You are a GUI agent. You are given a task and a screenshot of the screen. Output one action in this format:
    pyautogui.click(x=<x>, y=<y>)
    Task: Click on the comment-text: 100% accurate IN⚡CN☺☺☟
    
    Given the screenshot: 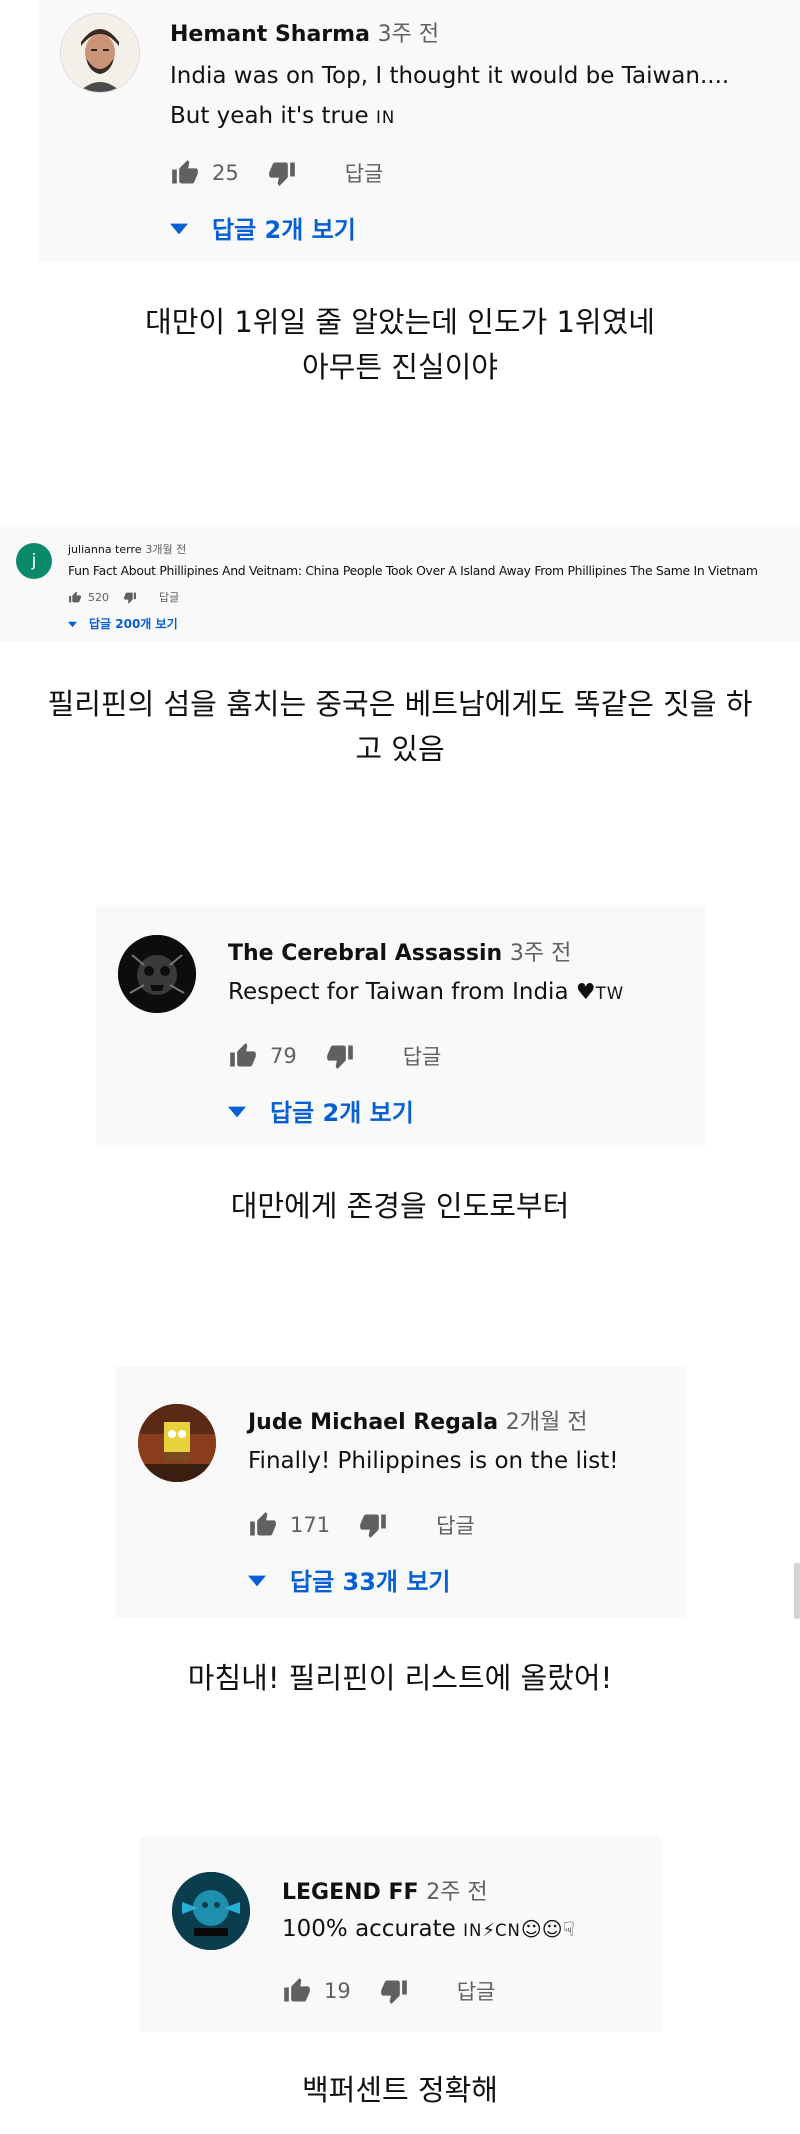 What is the action you would take?
    pyautogui.click(x=428, y=1929)
    